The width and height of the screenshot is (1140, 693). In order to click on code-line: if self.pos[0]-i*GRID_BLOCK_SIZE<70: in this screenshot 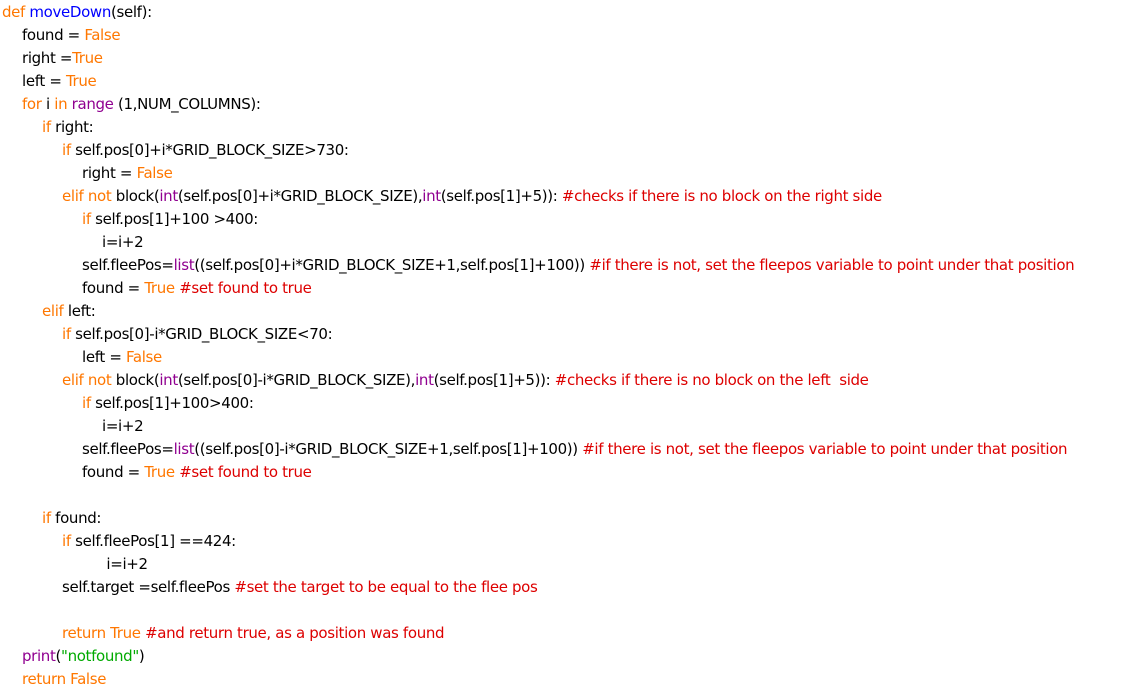, I will do `click(570, 334)`.